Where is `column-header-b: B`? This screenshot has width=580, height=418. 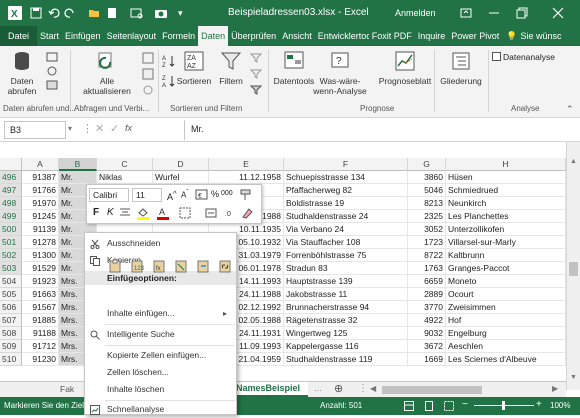
column-header-b: B is located at coordinates (78, 164).